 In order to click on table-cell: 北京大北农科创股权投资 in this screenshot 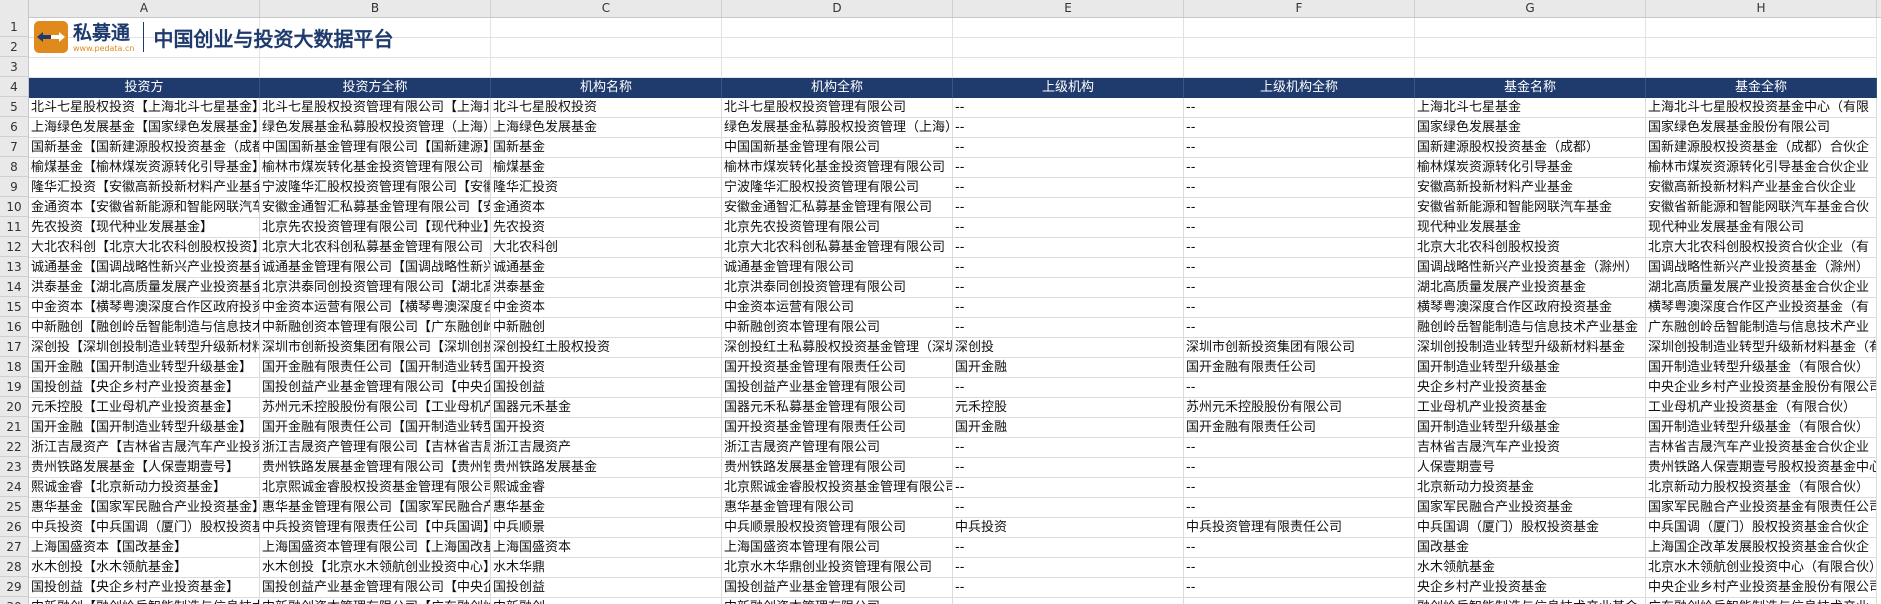, I will do `click(1530, 248)`.